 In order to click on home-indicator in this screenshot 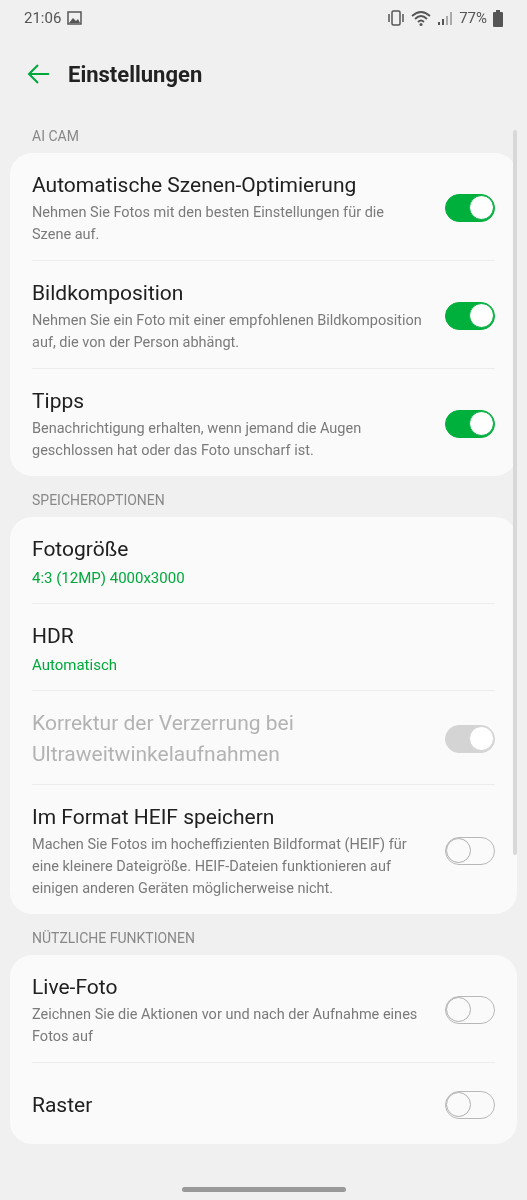, I will do `click(264, 1189)`.